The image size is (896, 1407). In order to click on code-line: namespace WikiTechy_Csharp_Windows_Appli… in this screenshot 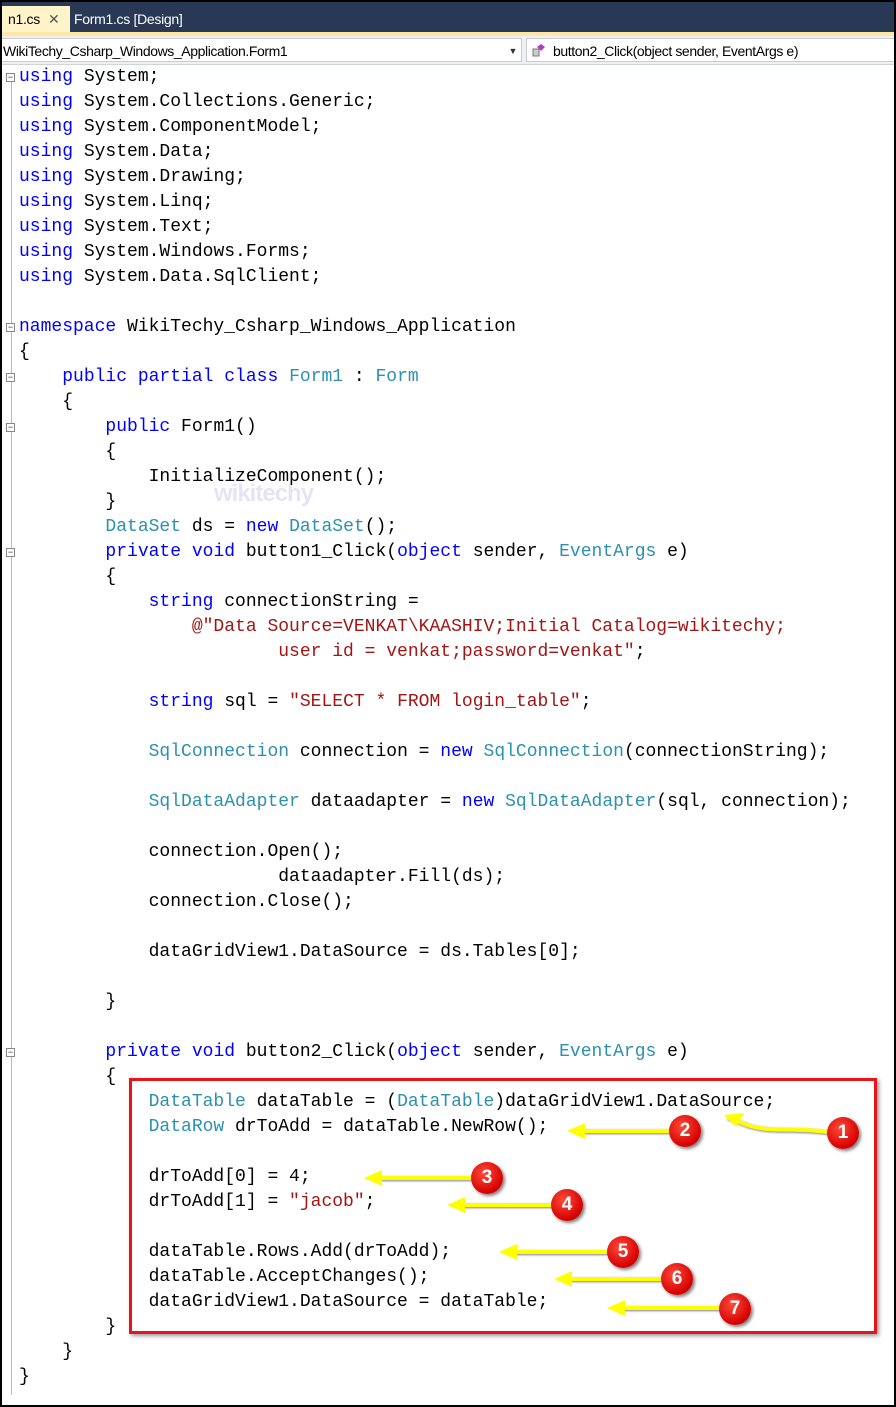, I will do `click(435, 327)`.